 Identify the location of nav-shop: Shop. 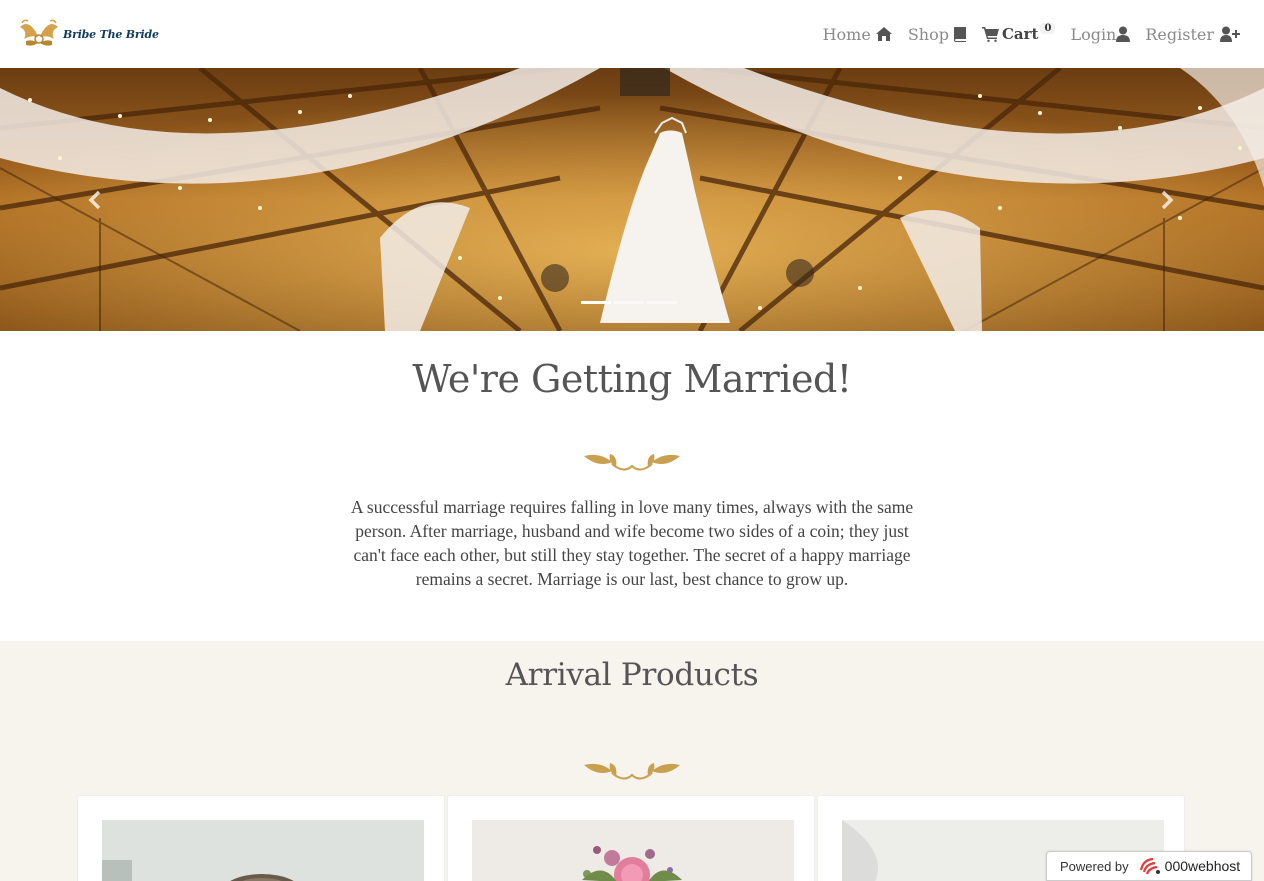
(937, 34).